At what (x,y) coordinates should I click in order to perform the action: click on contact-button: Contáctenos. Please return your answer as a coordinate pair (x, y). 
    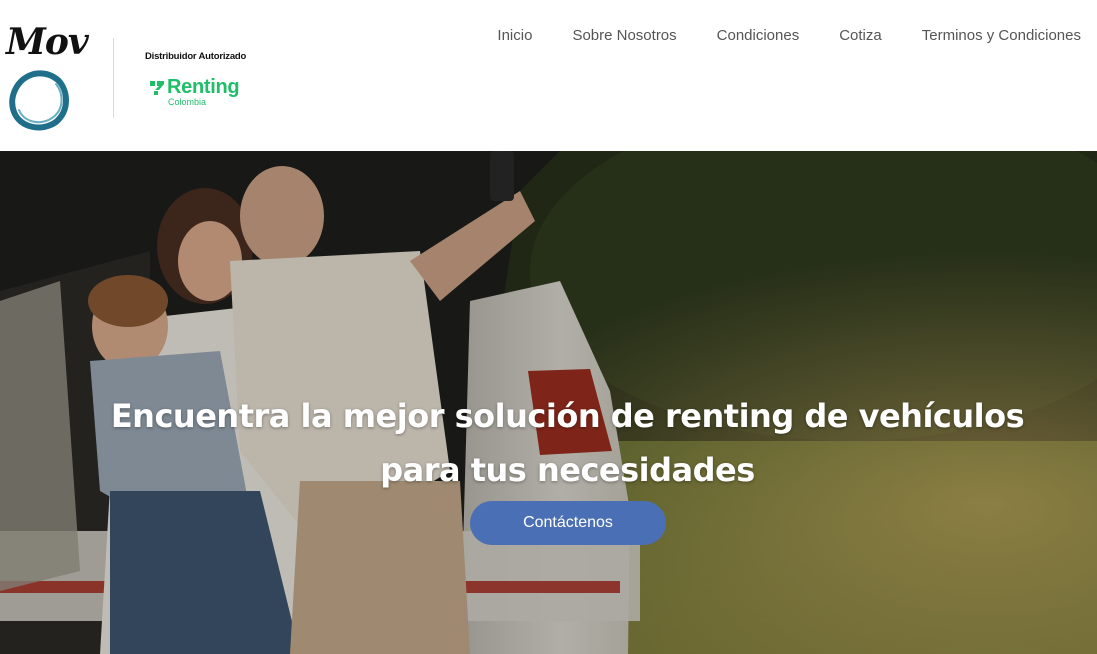
    Looking at the image, I should click on (568, 523).